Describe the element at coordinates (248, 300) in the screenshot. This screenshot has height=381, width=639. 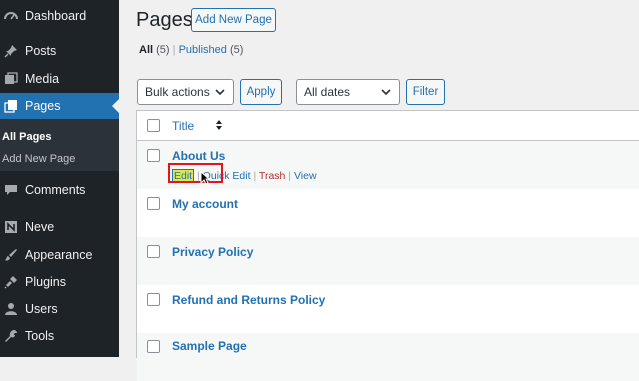
I see `row-title-link: Refund and Returns Policy` at that location.